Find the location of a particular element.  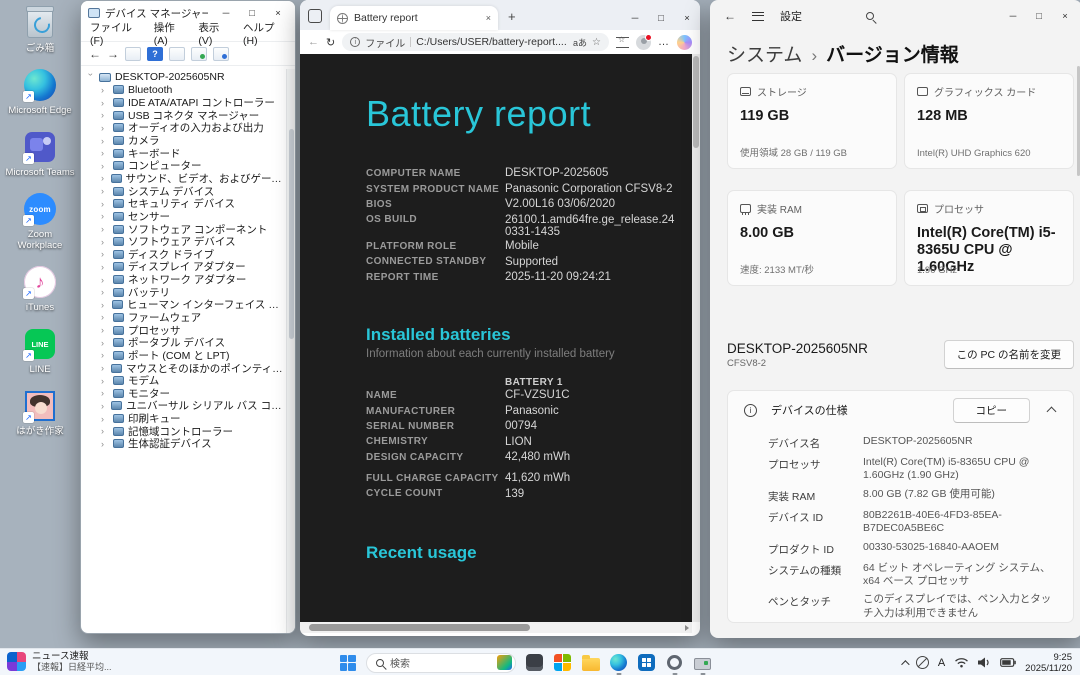

device-tree-item: セキュリティ デバイス is located at coordinates (183, 203).